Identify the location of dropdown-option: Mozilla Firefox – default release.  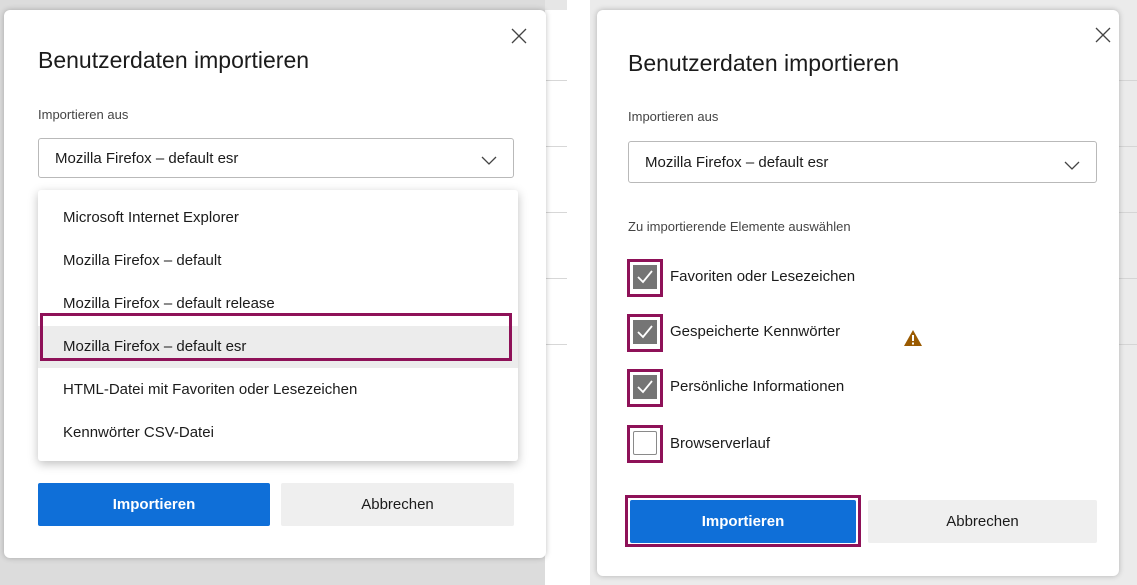
(278, 304).